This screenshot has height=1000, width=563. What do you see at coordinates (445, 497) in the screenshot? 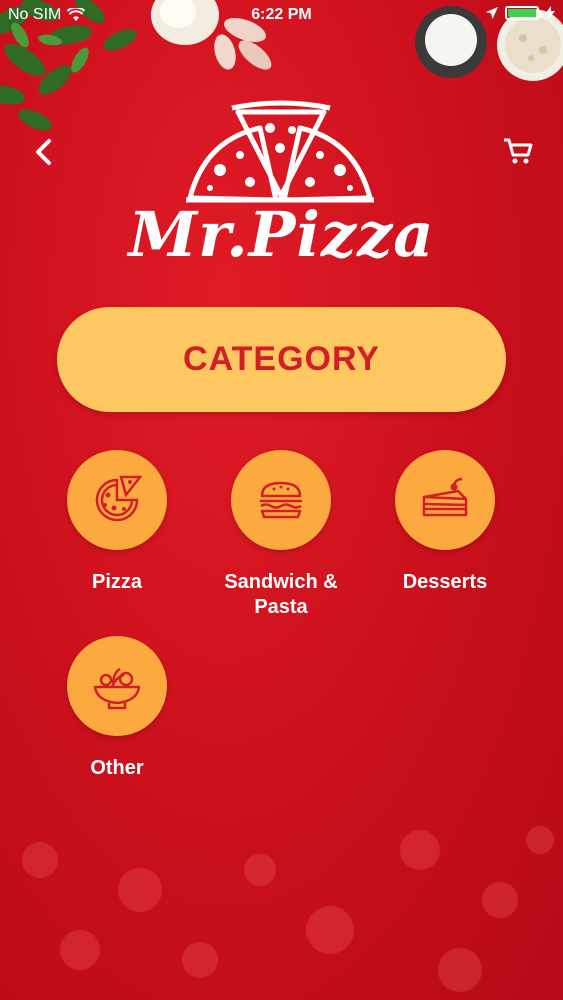
I see `cake-slice-icon` at bounding box center [445, 497].